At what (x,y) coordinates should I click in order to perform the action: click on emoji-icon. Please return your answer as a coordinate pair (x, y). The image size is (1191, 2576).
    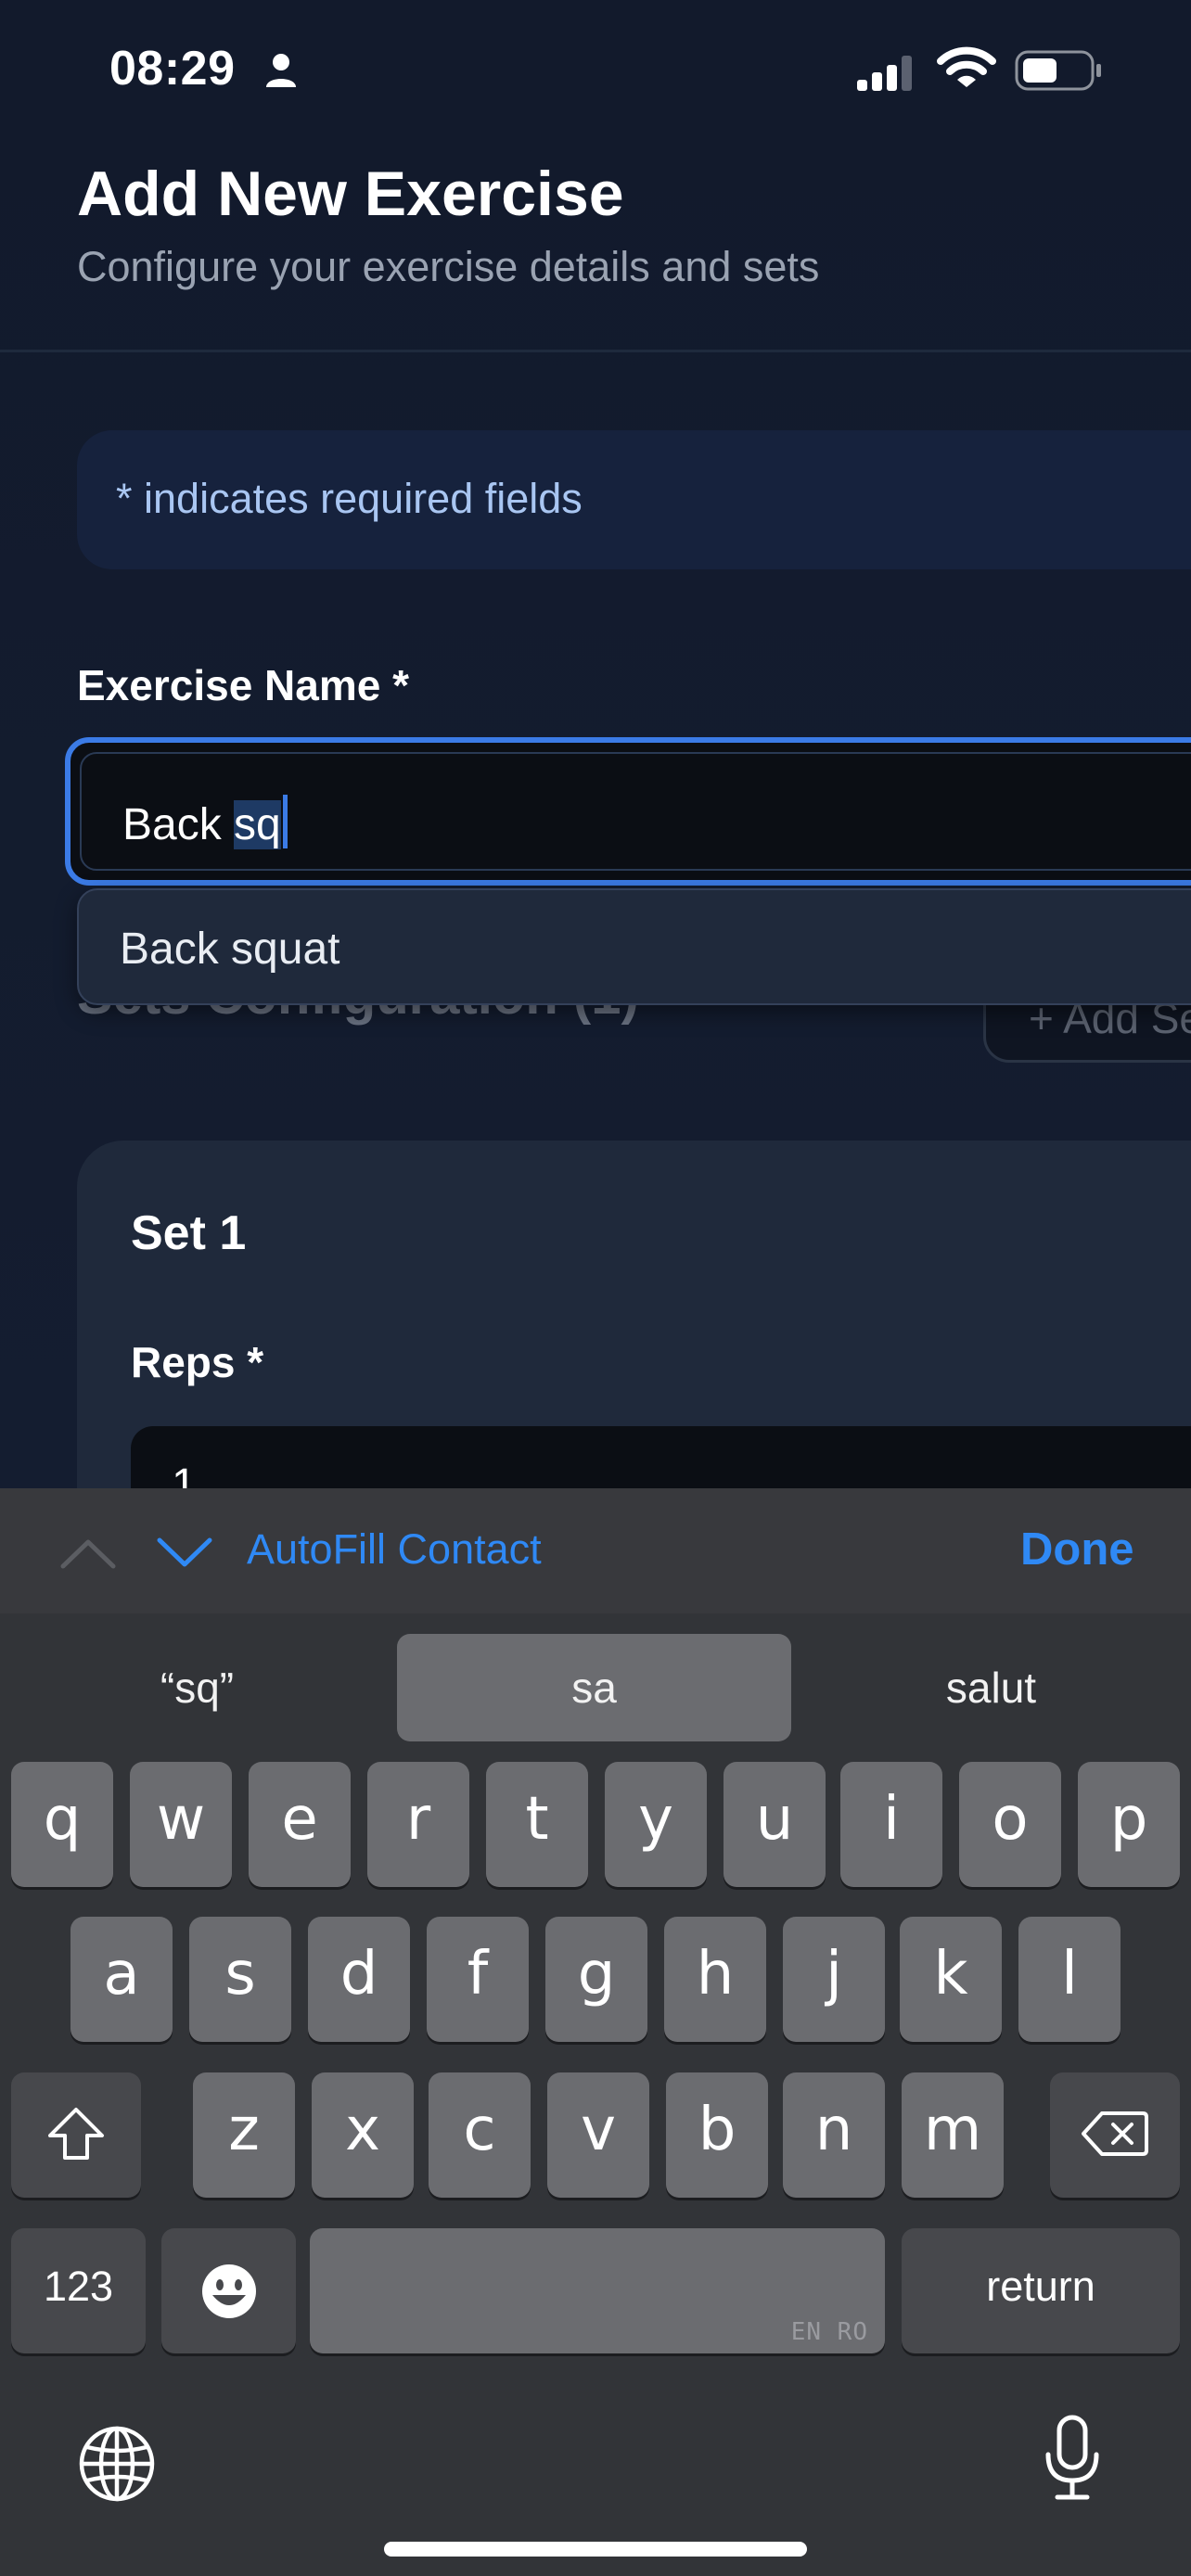
    Looking at the image, I should click on (228, 2291).